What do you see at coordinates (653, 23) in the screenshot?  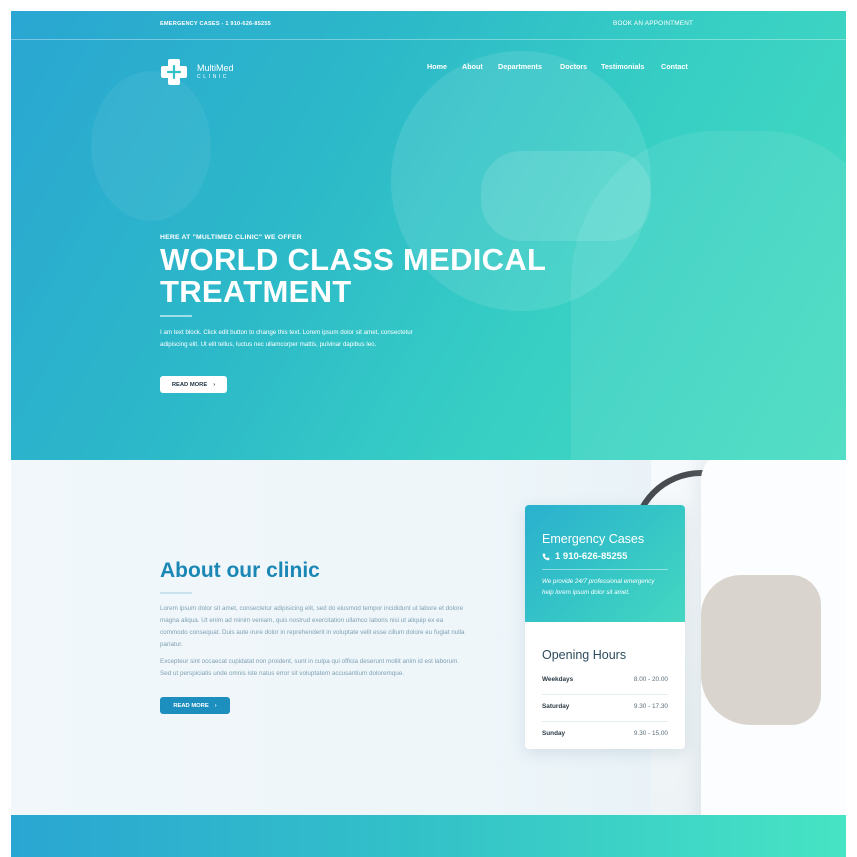 I see `book-appointment-link: BOOK AN APPOINTMENT` at bounding box center [653, 23].